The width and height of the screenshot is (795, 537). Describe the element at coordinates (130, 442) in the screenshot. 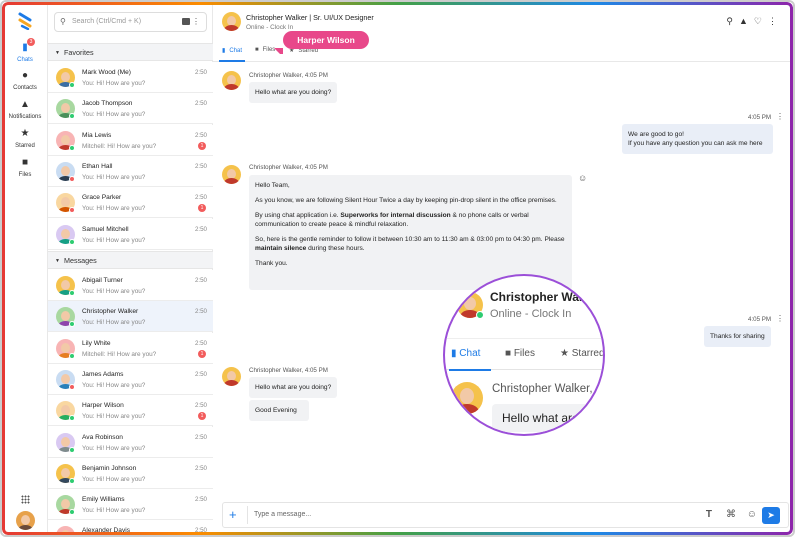

I see `list-item: Ava Robinson You: Hi! How are you? 2:50` at that location.